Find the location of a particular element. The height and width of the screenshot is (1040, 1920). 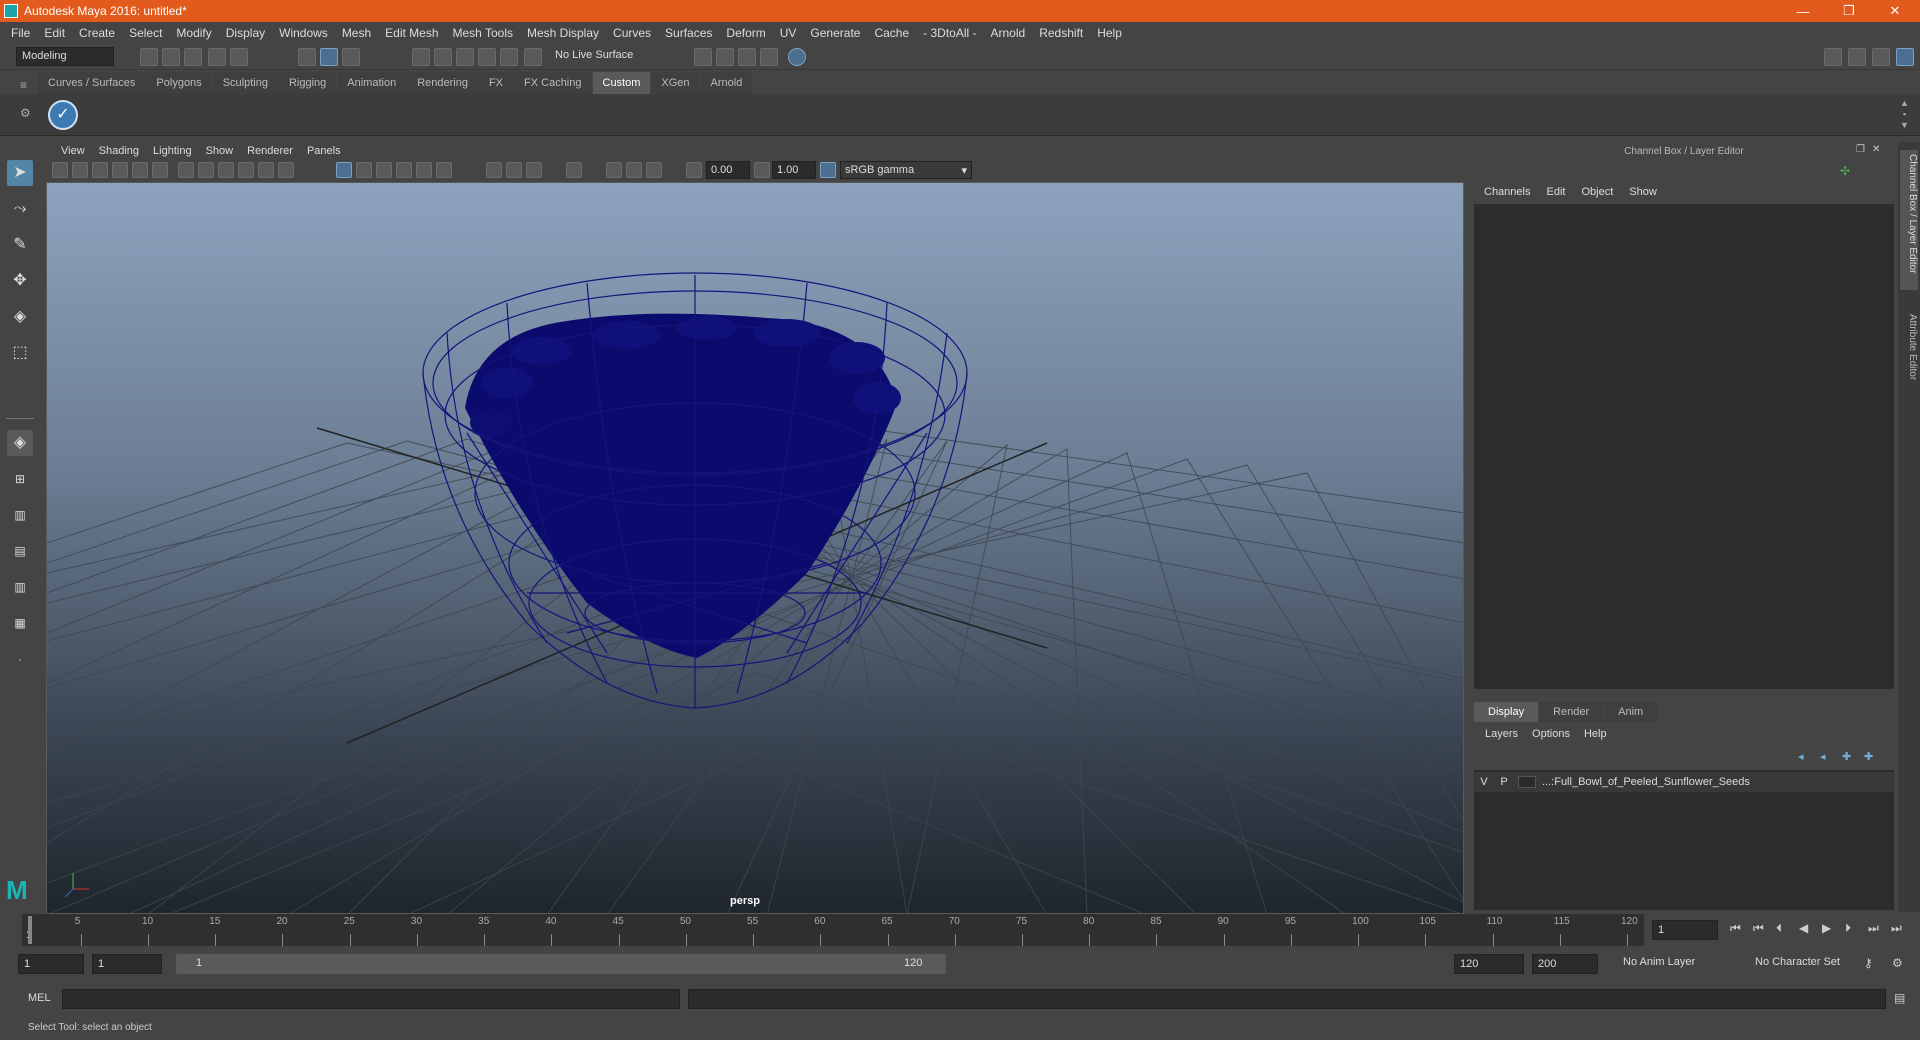

play-forwards-icon: ▶ is located at coordinates (1826, 928).